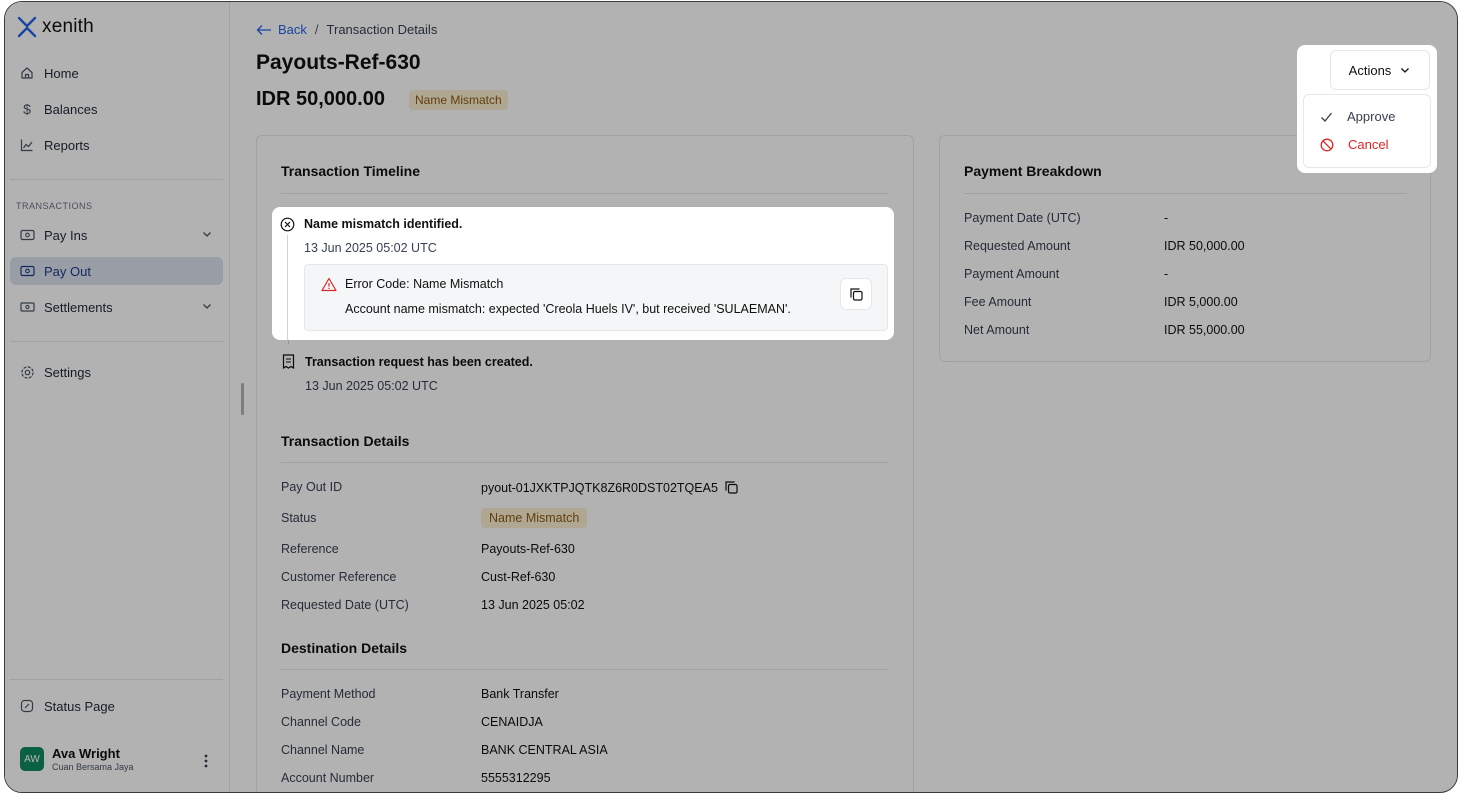  Describe the element at coordinates (351, 171) in the screenshot. I see `timeline-title: Transaction Timeline` at that location.